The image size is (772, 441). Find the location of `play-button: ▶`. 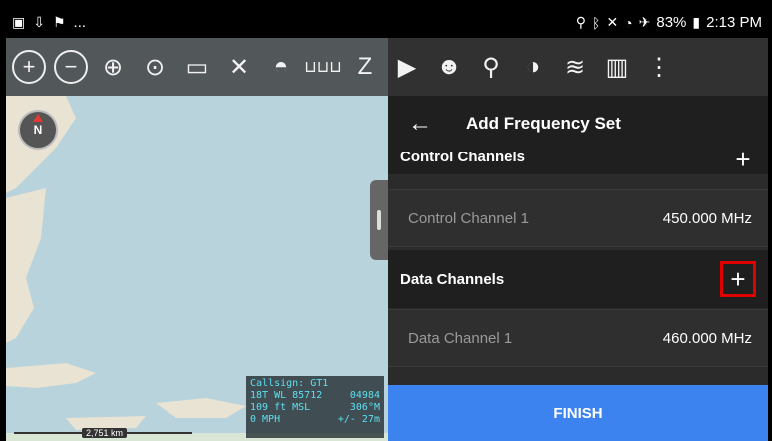

play-button: ▶ is located at coordinates (407, 67).